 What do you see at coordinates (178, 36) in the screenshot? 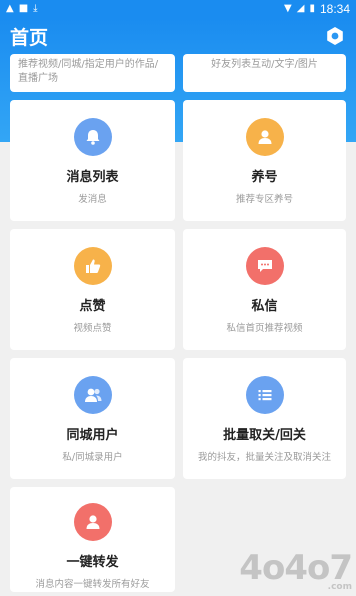
I see `app-bar: 首页` at bounding box center [178, 36].